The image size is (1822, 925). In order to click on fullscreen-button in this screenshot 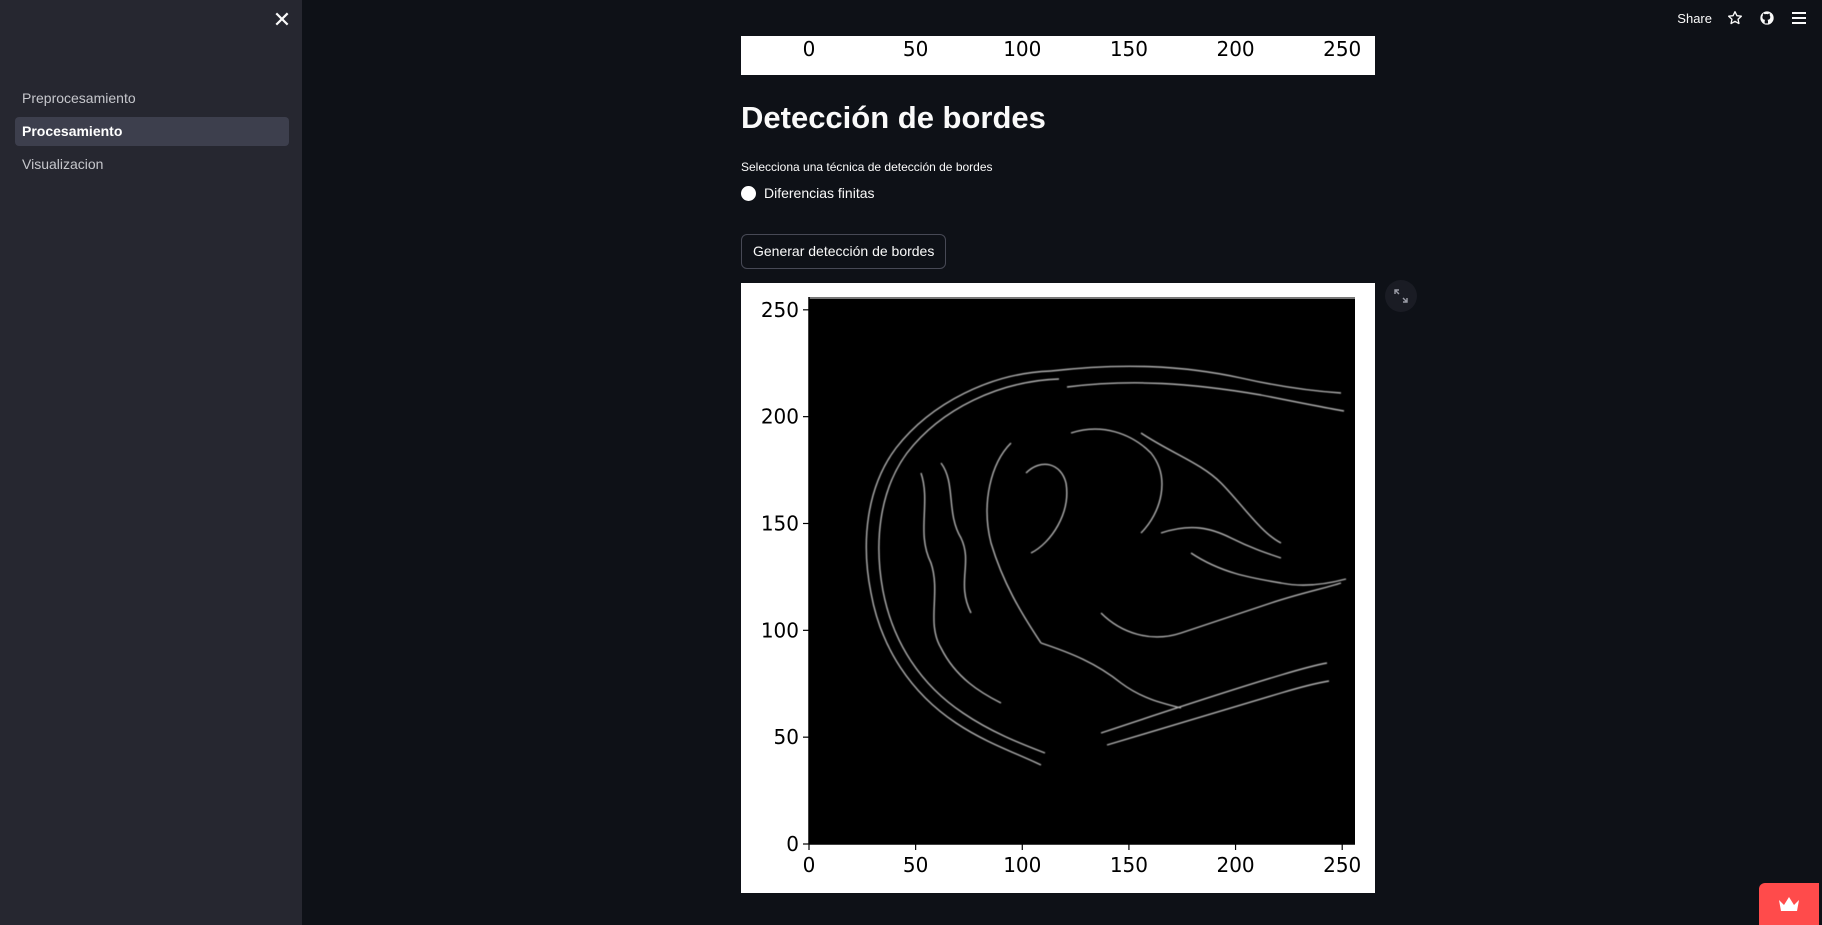, I will do `click(1401, 296)`.